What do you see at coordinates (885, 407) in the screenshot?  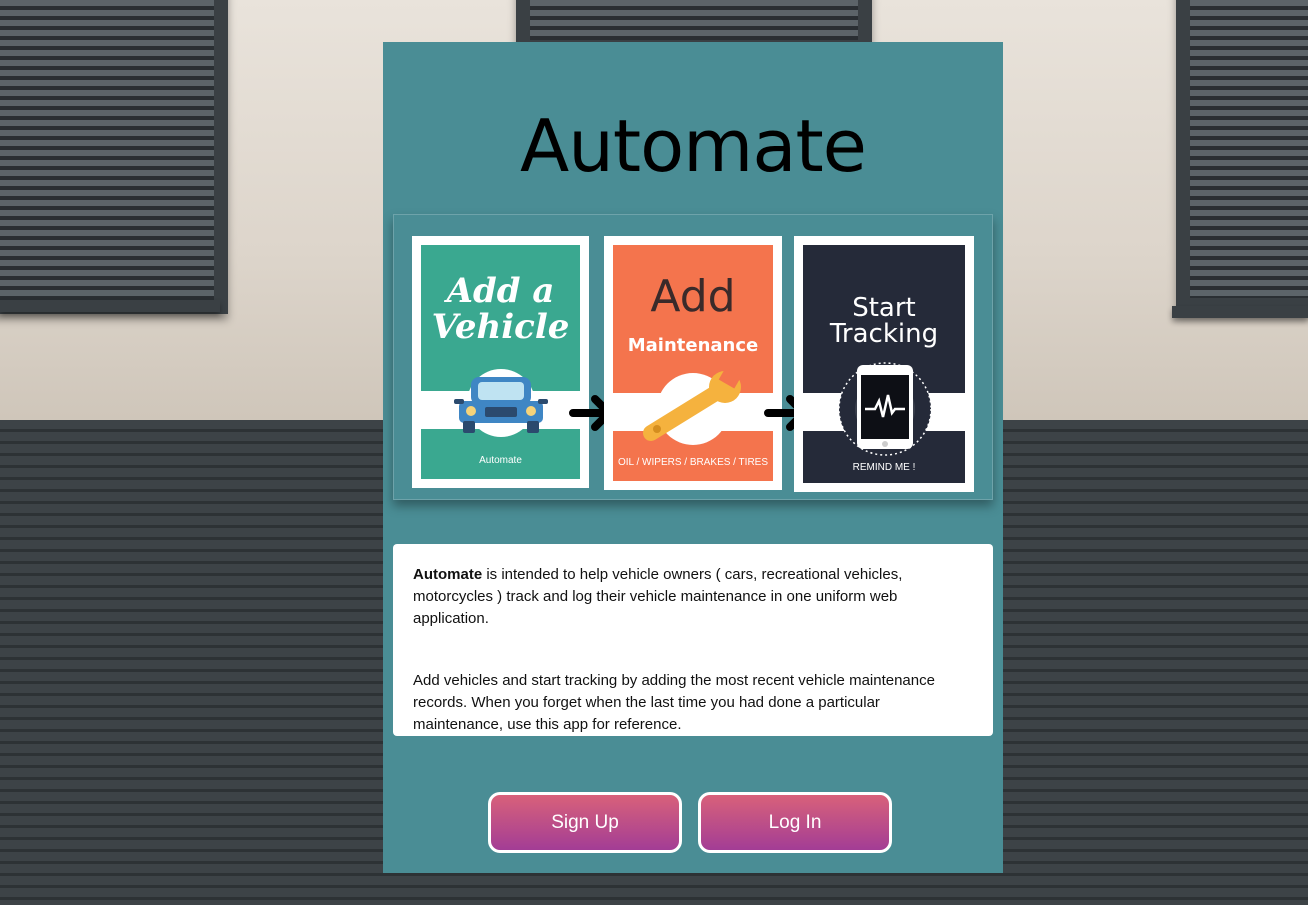 I see `phone-heartbeat-icon` at bounding box center [885, 407].